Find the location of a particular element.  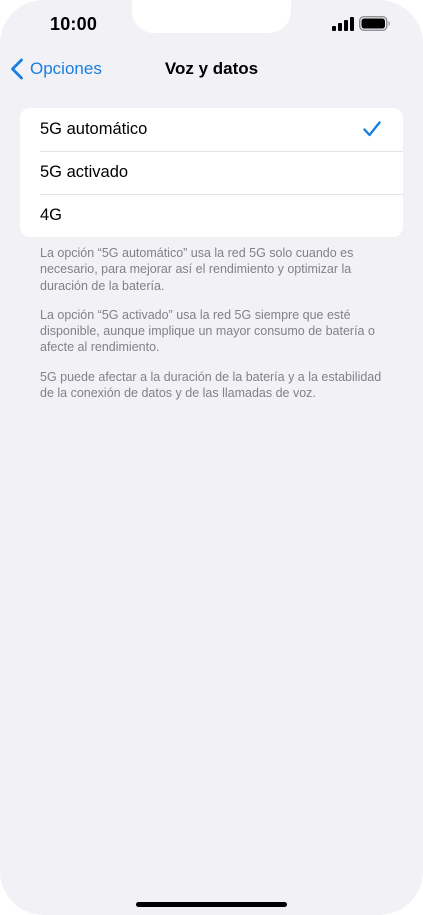

option-5g-on: 5G activado is located at coordinates (211, 172).